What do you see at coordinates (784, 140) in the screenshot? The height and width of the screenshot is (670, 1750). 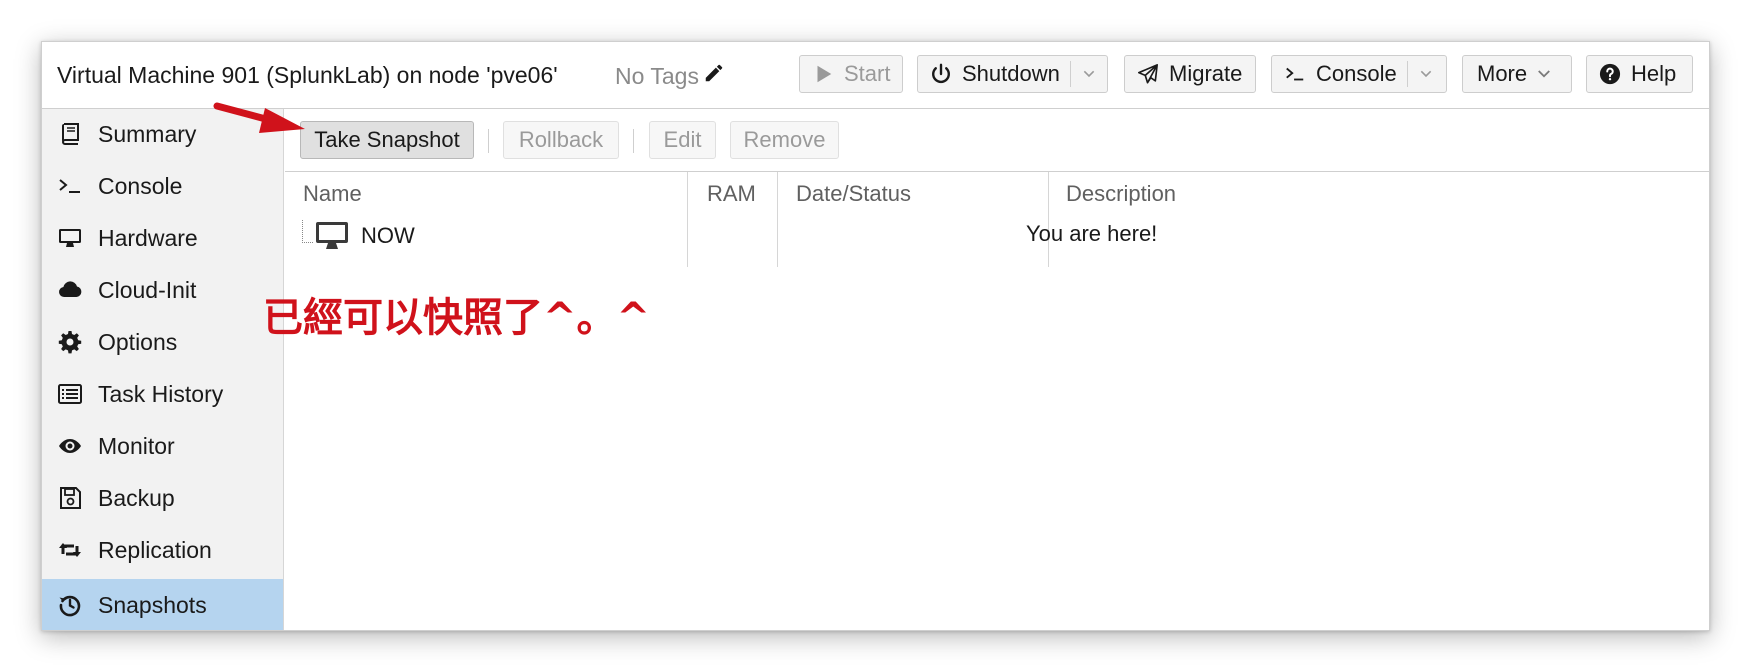 I see `remove-button: Remove` at bounding box center [784, 140].